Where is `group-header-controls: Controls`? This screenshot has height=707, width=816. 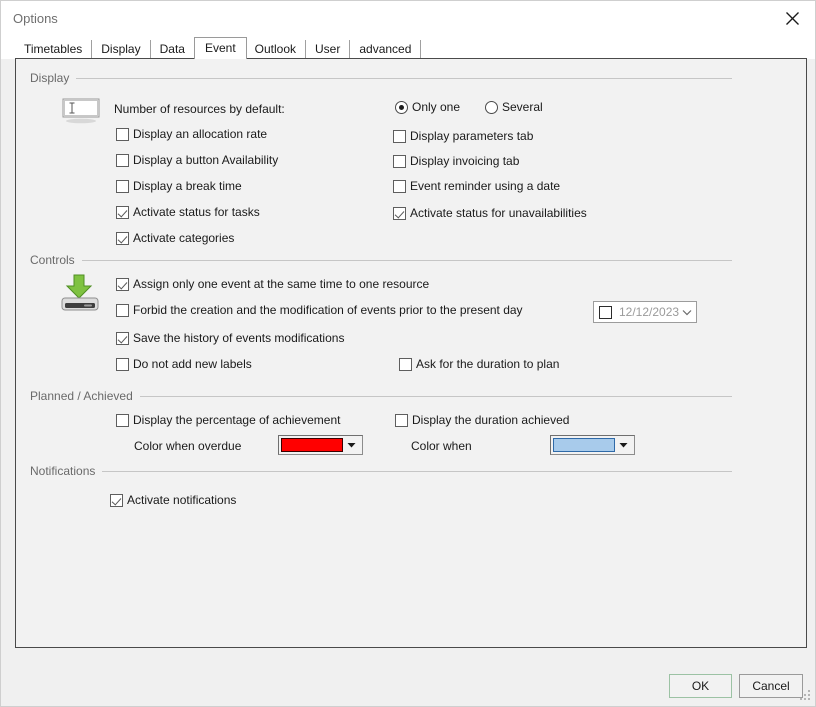
group-header-controls: Controls is located at coordinates (381, 260).